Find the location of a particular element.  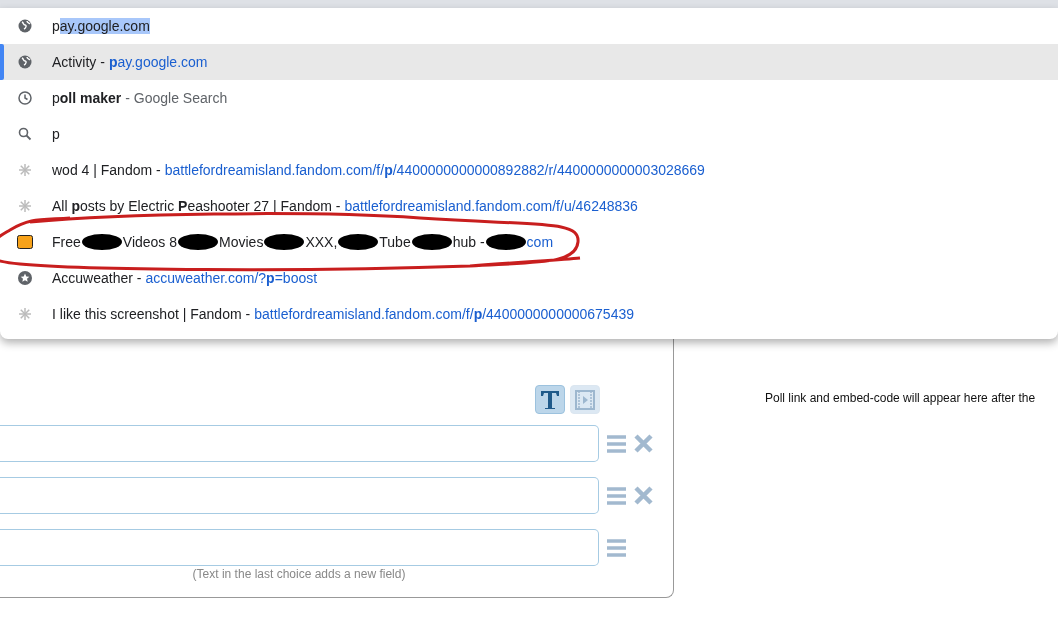

suggestion-url: accuweather.com/?p=boost is located at coordinates (231, 278).